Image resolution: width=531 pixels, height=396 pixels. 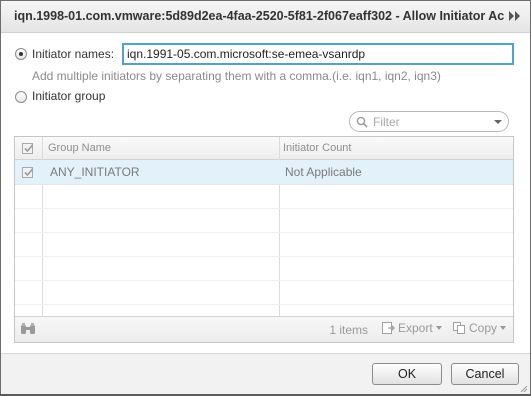 What do you see at coordinates (28, 330) in the screenshot?
I see `binoculars-icon` at bounding box center [28, 330].